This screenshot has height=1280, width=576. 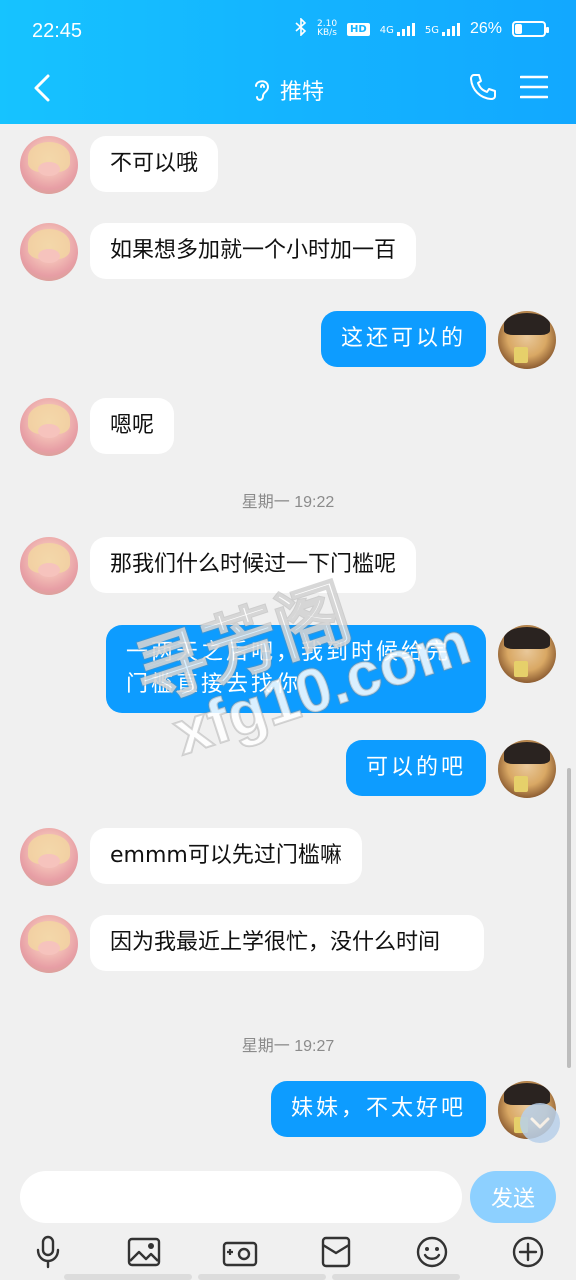 I want to click on signal-4g: 4G, so click(x=397, y=29).